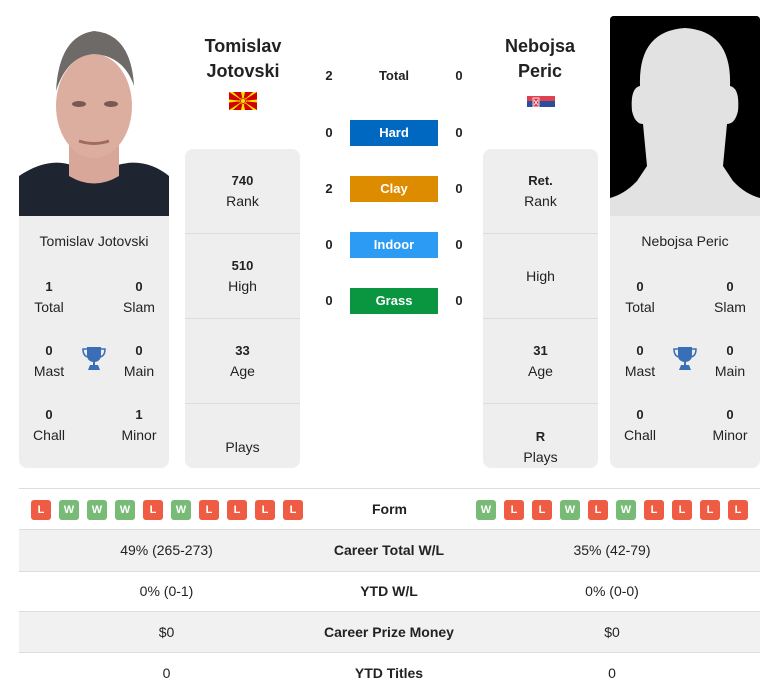 The height and width of the screenshot is (699, 779). I want to click on stat-age-value: 31, so click(540, 350).